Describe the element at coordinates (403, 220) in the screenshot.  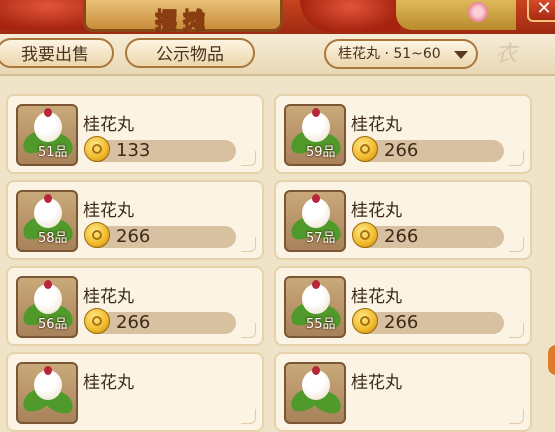
I see `item-card: 57品 桂花丸 266` at that location.